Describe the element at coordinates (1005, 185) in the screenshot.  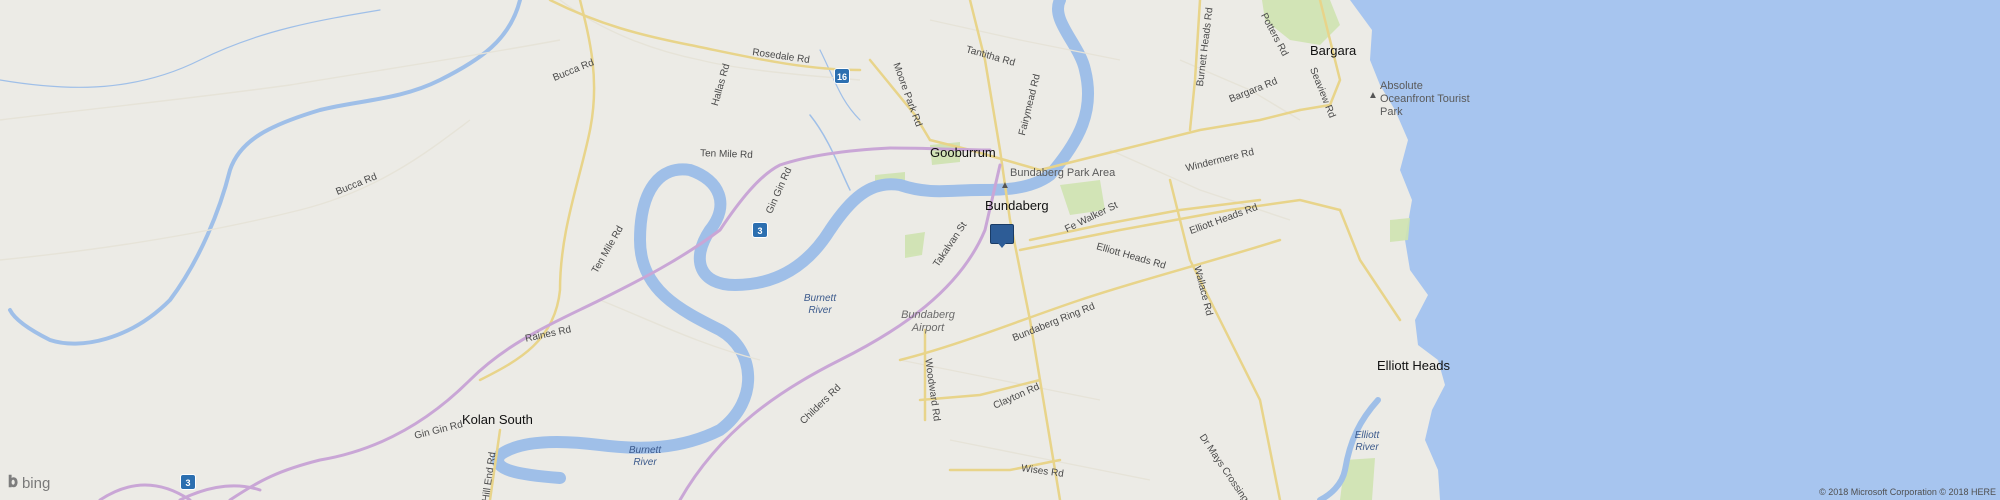
I see `park-marker-icon: ▲` at that location.